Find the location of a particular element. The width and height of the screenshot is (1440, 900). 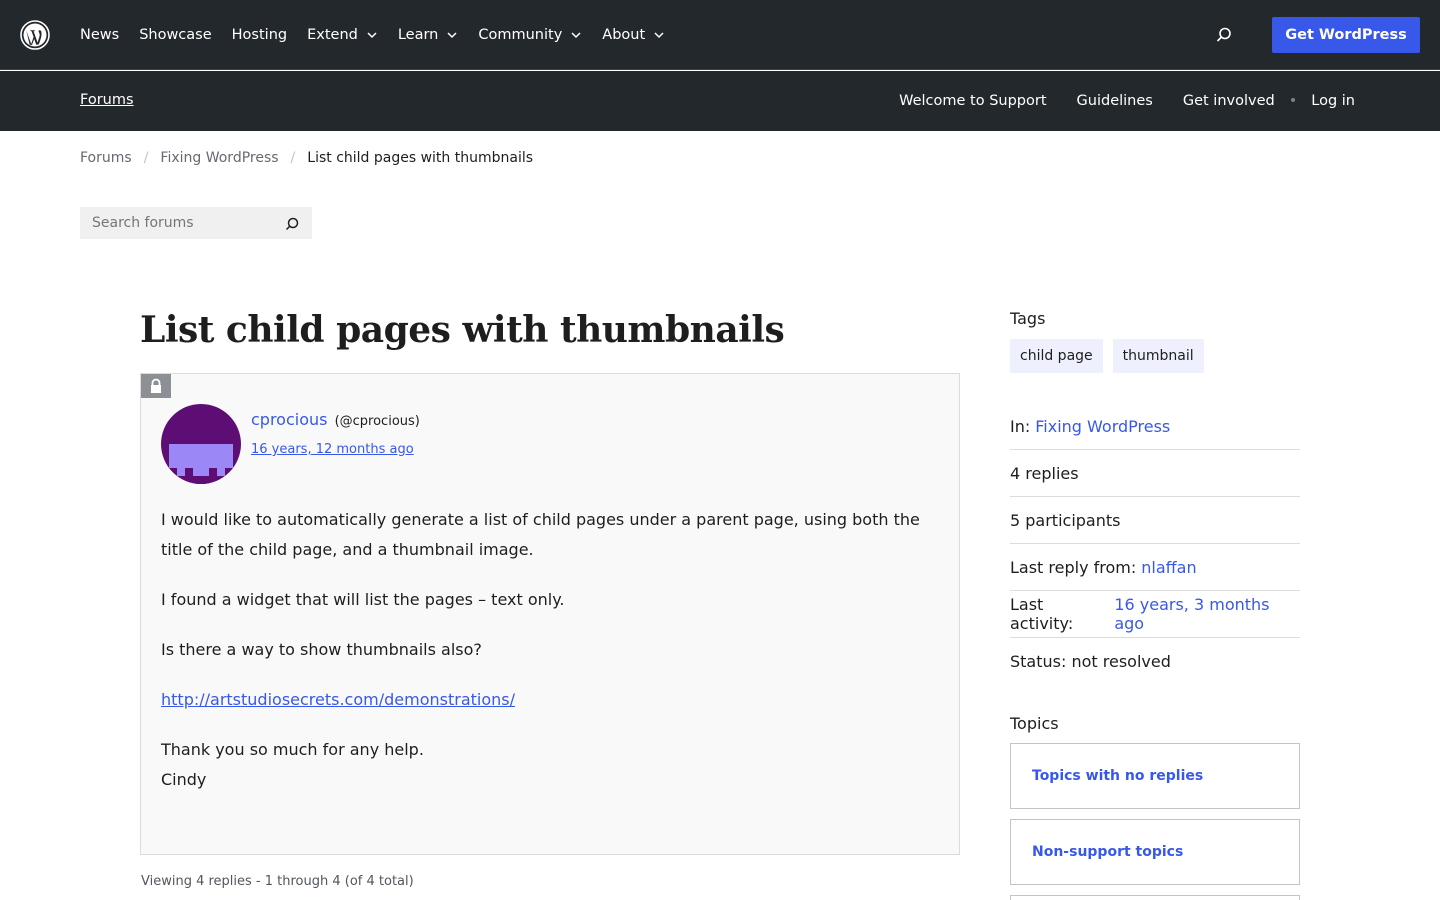

nav-hosting: Hosting is located at coordinates (259, 35).